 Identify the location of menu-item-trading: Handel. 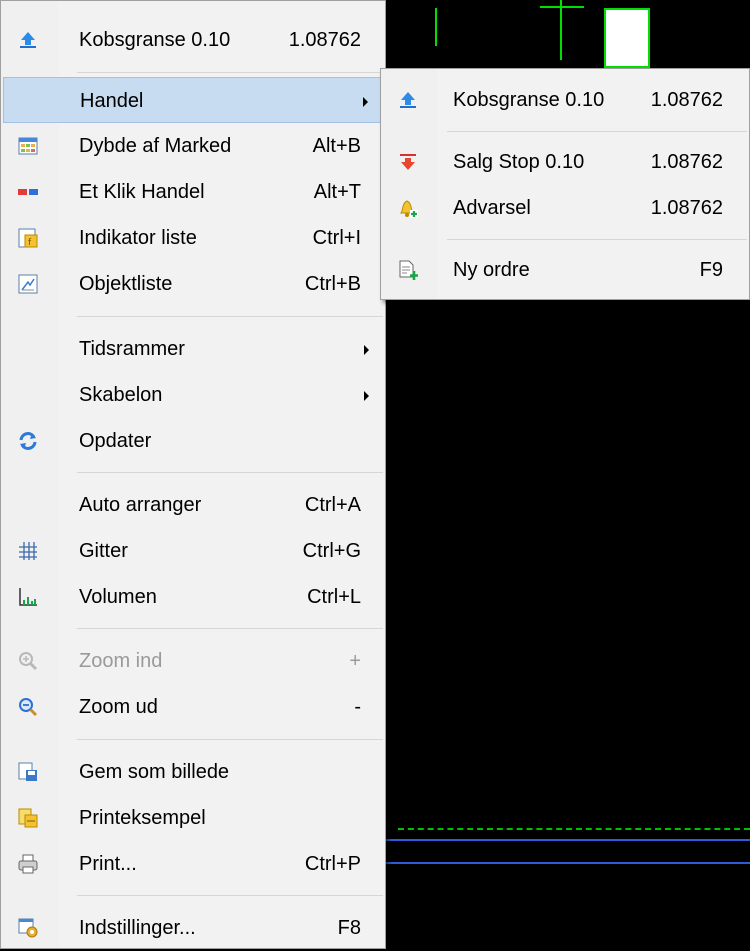
(193, 100).